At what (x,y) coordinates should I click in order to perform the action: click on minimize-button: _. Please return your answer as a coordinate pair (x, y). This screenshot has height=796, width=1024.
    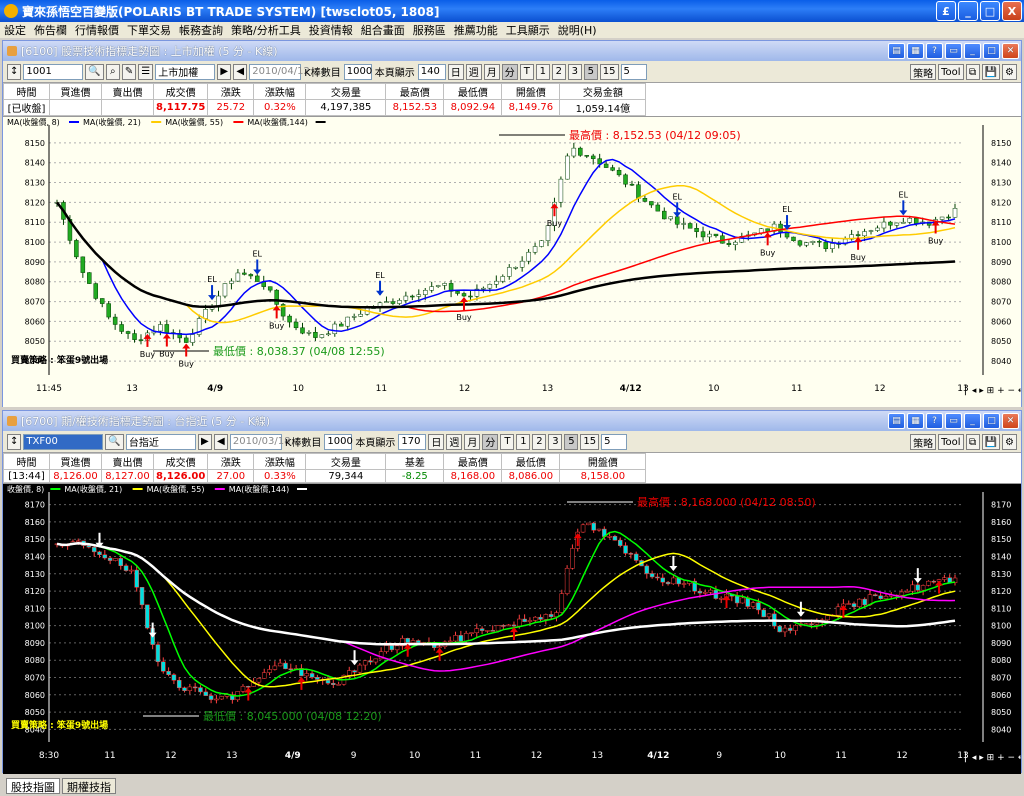
    Looking at the image, I should click on (968, 11).